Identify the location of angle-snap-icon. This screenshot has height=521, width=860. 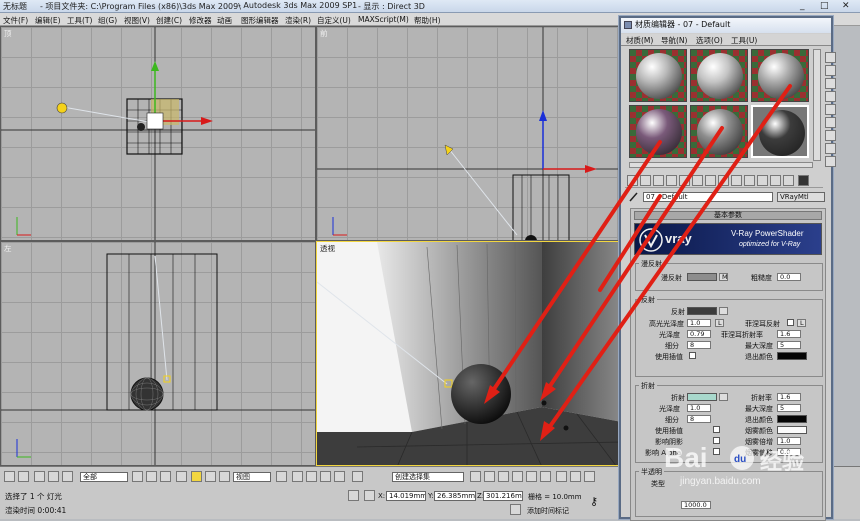
(311, 476).